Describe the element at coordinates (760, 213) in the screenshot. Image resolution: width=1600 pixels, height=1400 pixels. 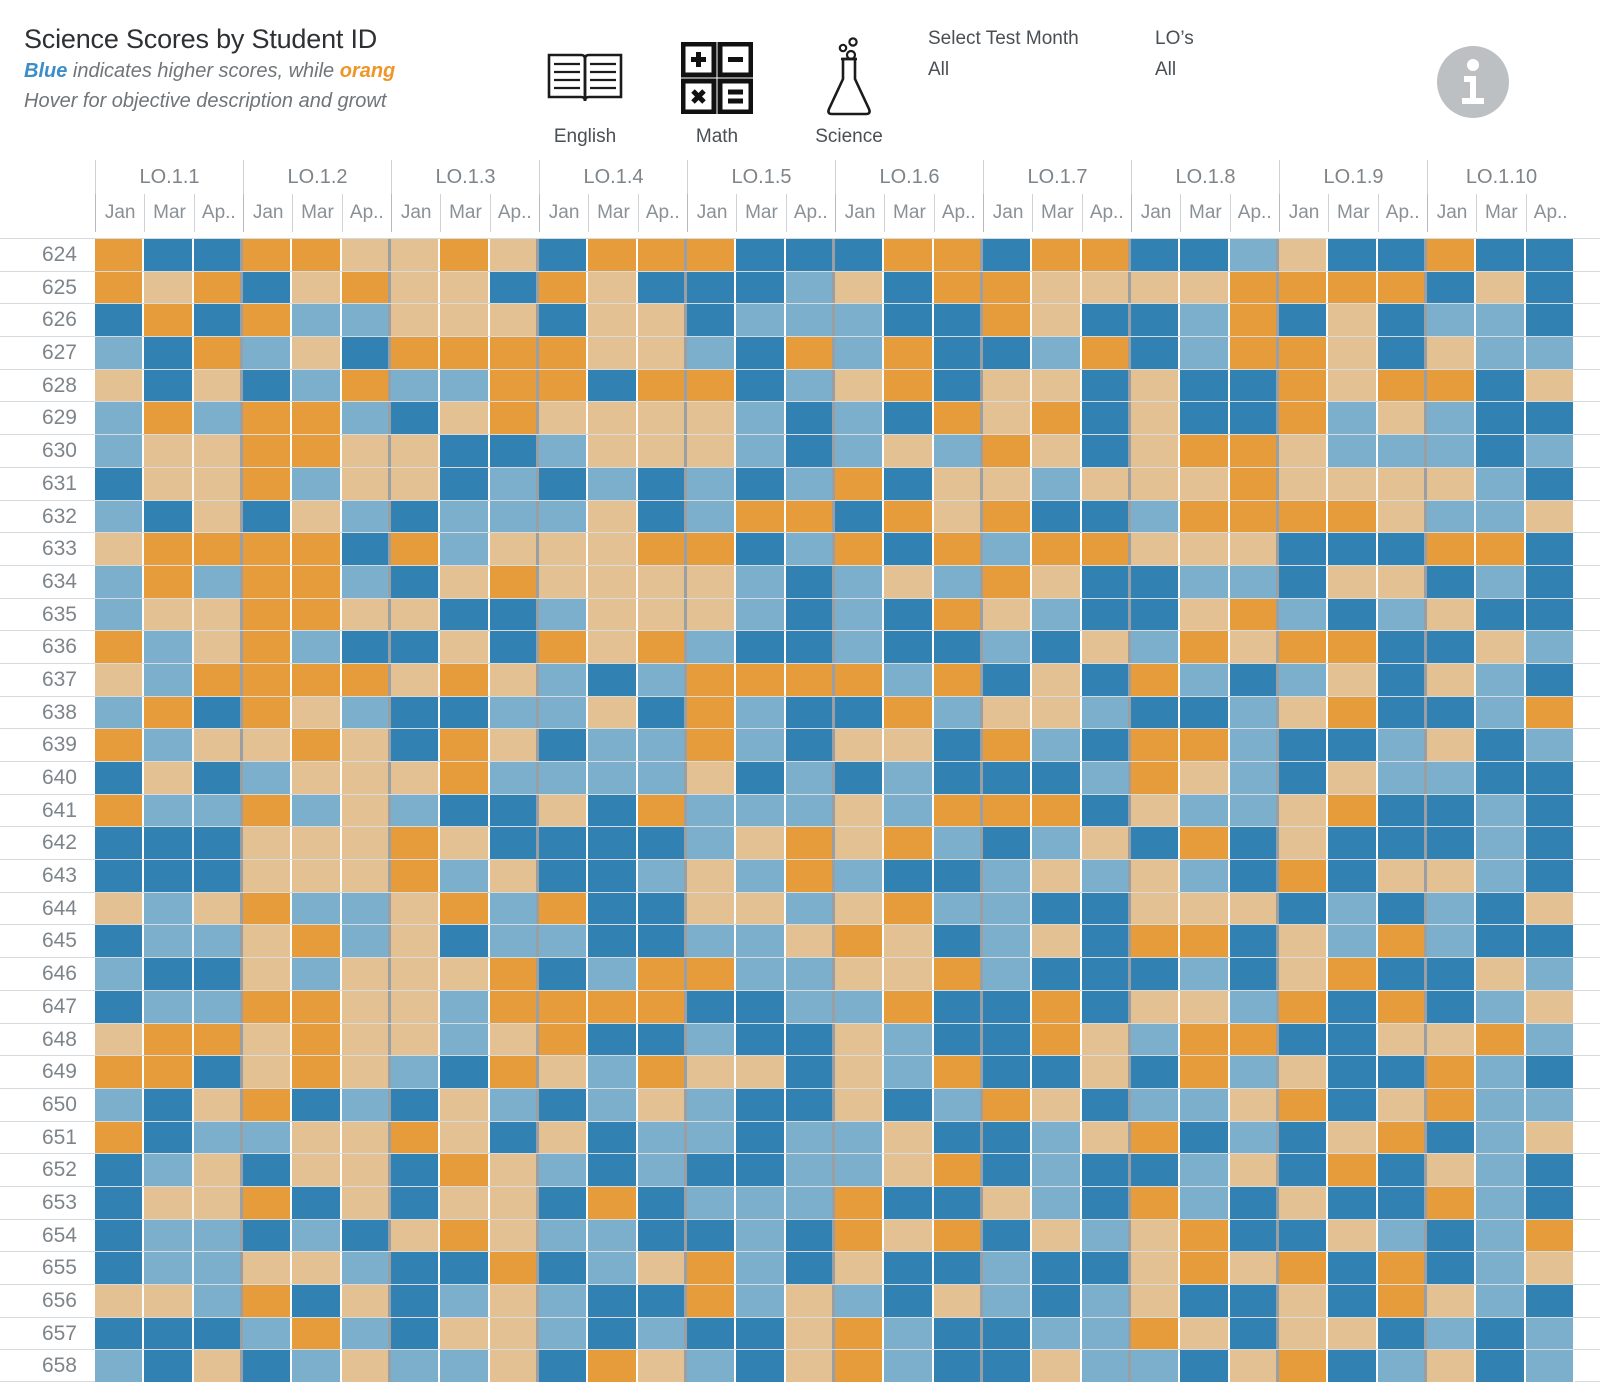
I see `month-header-LO-1-5-Mar: Mar` at that location.